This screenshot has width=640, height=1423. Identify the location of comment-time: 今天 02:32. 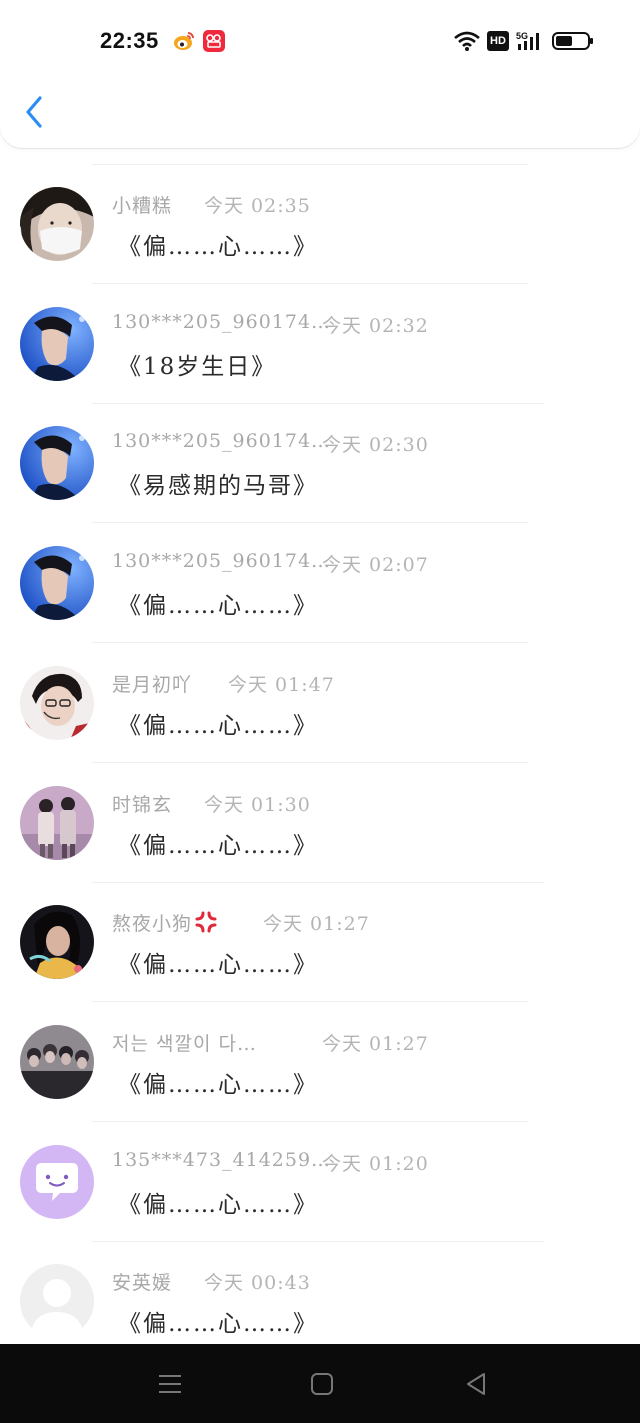
(375, 325).